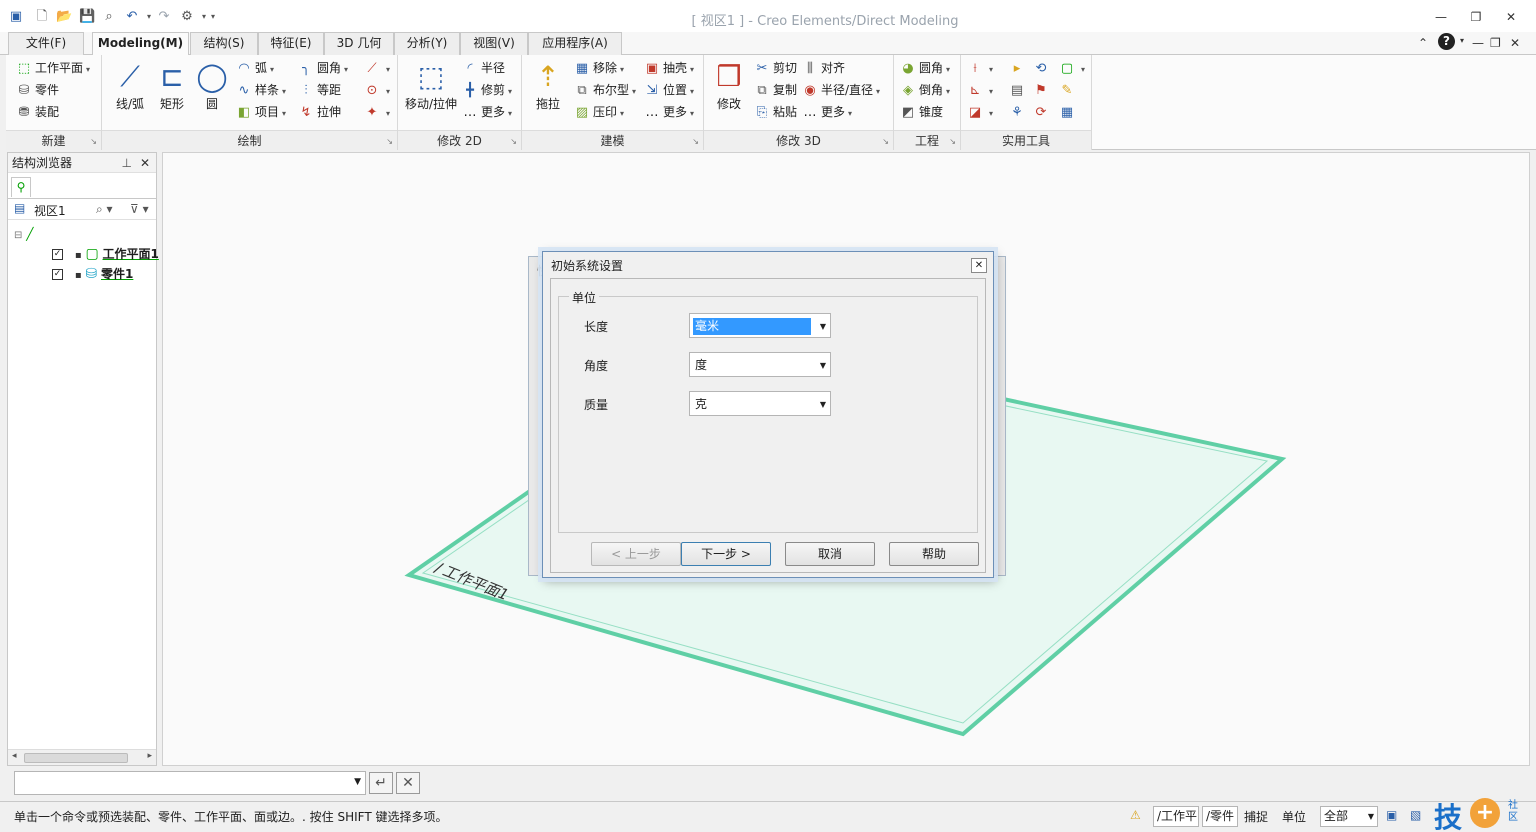  Describe the element at coordinates (291, 43) in the screenshot. I see `tab-feature: 特征(E)` at that location.